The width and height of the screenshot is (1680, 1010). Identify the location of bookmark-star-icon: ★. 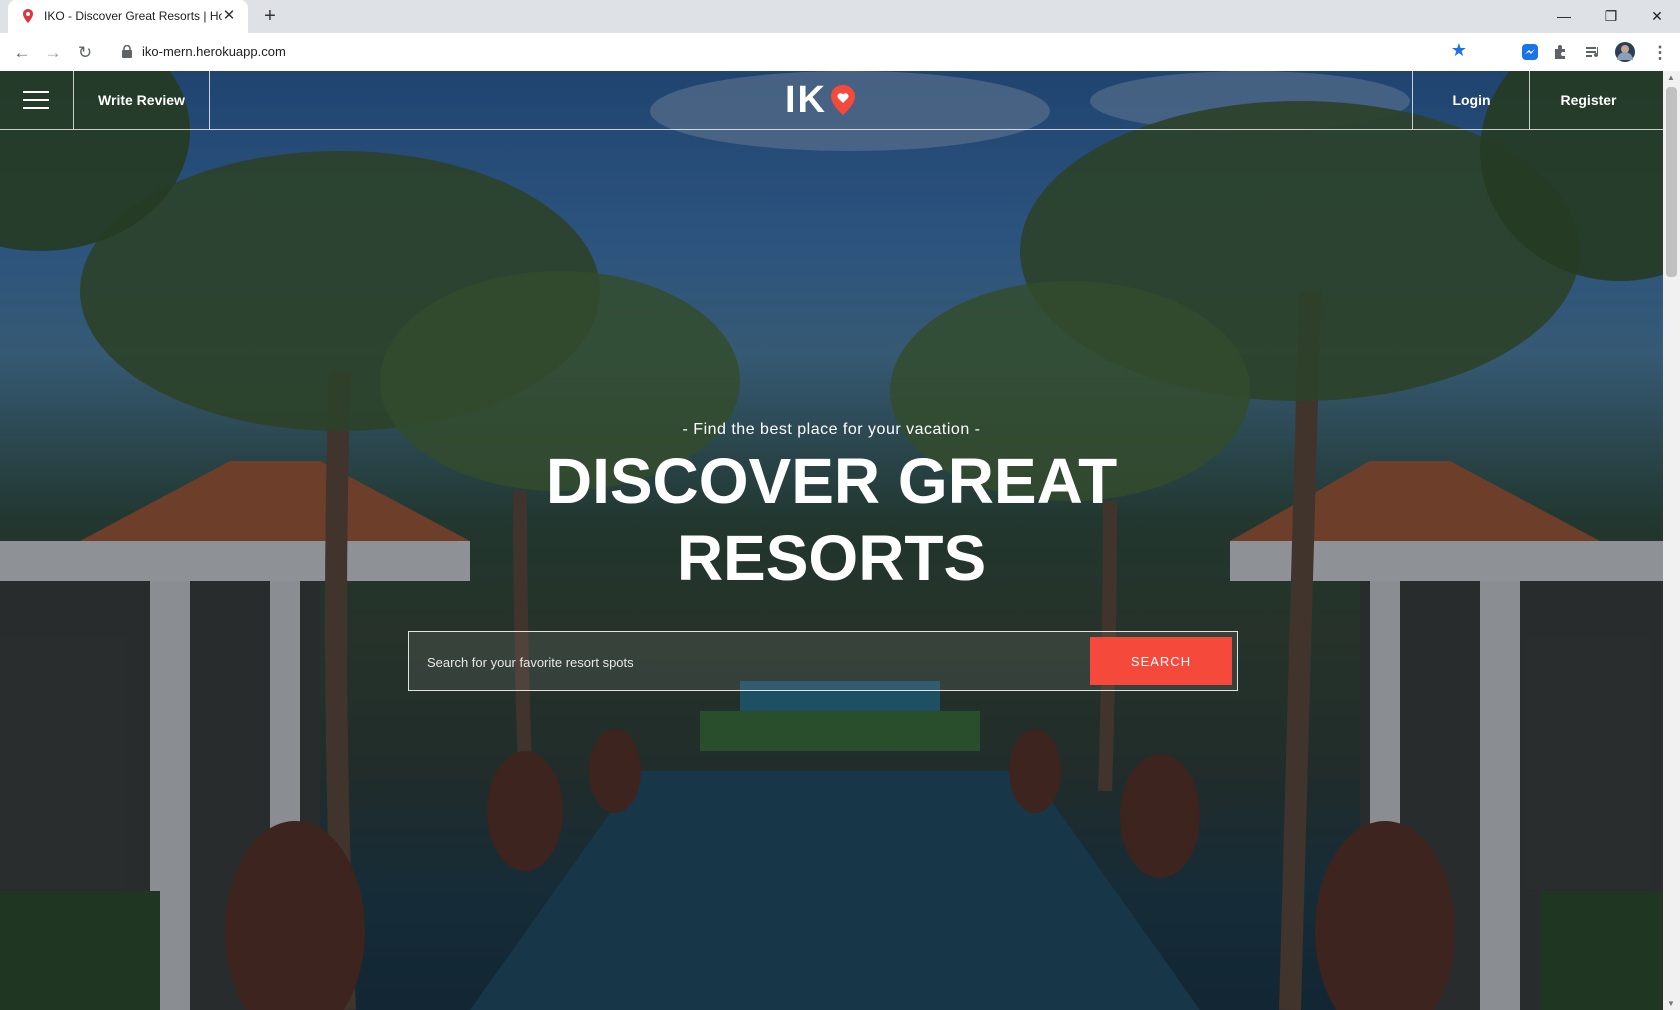
(1459, 50).